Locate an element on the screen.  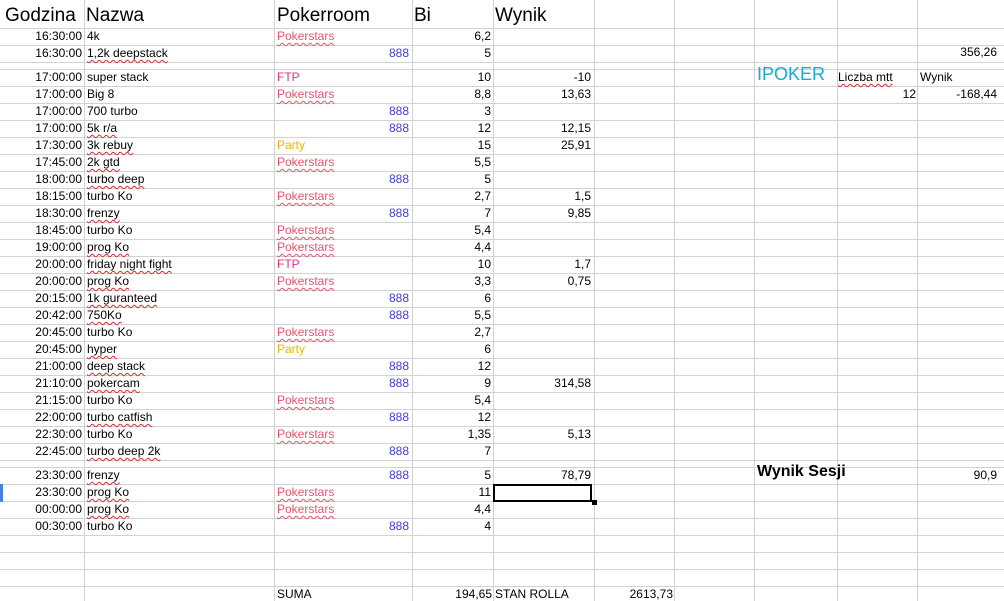
cell-name: super stack is located at coordinates (117, 77).